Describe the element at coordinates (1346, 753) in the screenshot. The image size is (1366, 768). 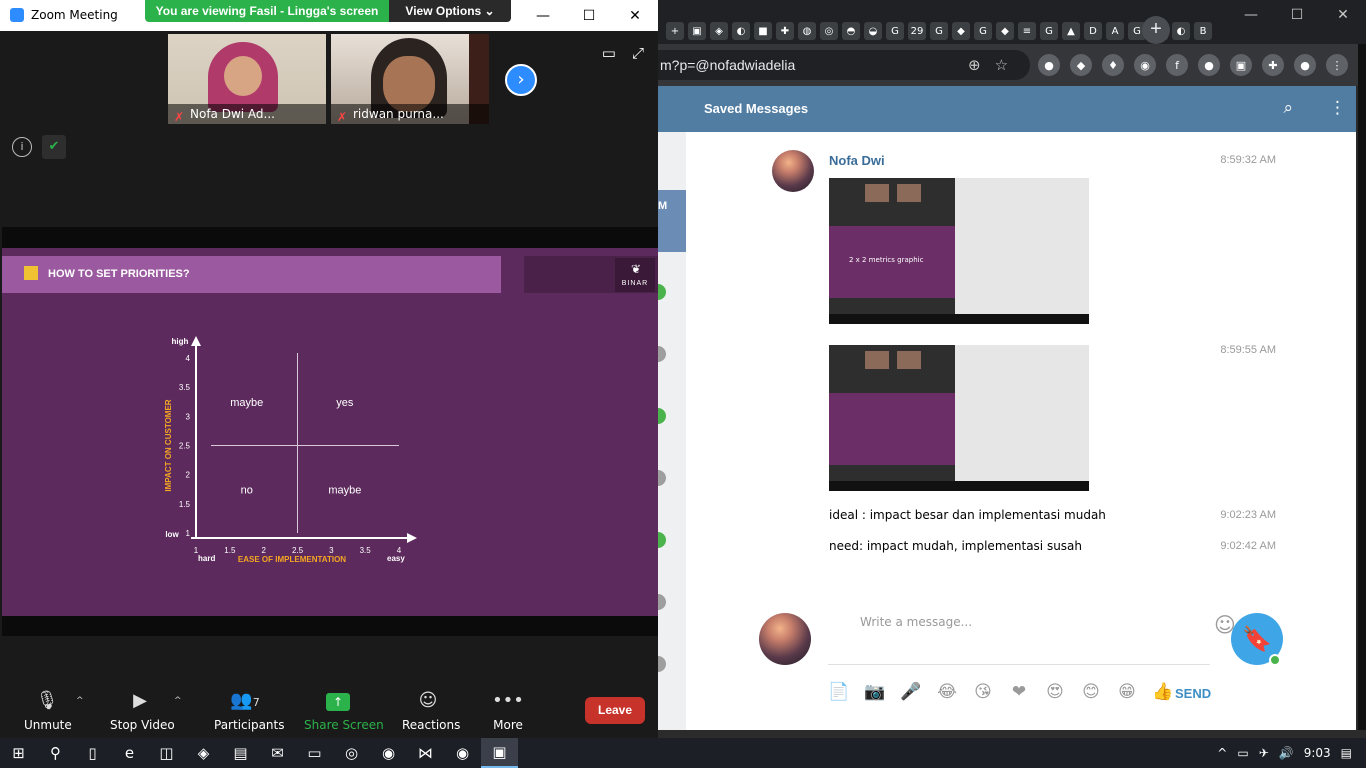
I see `notifications-icon: ▤` at that location.